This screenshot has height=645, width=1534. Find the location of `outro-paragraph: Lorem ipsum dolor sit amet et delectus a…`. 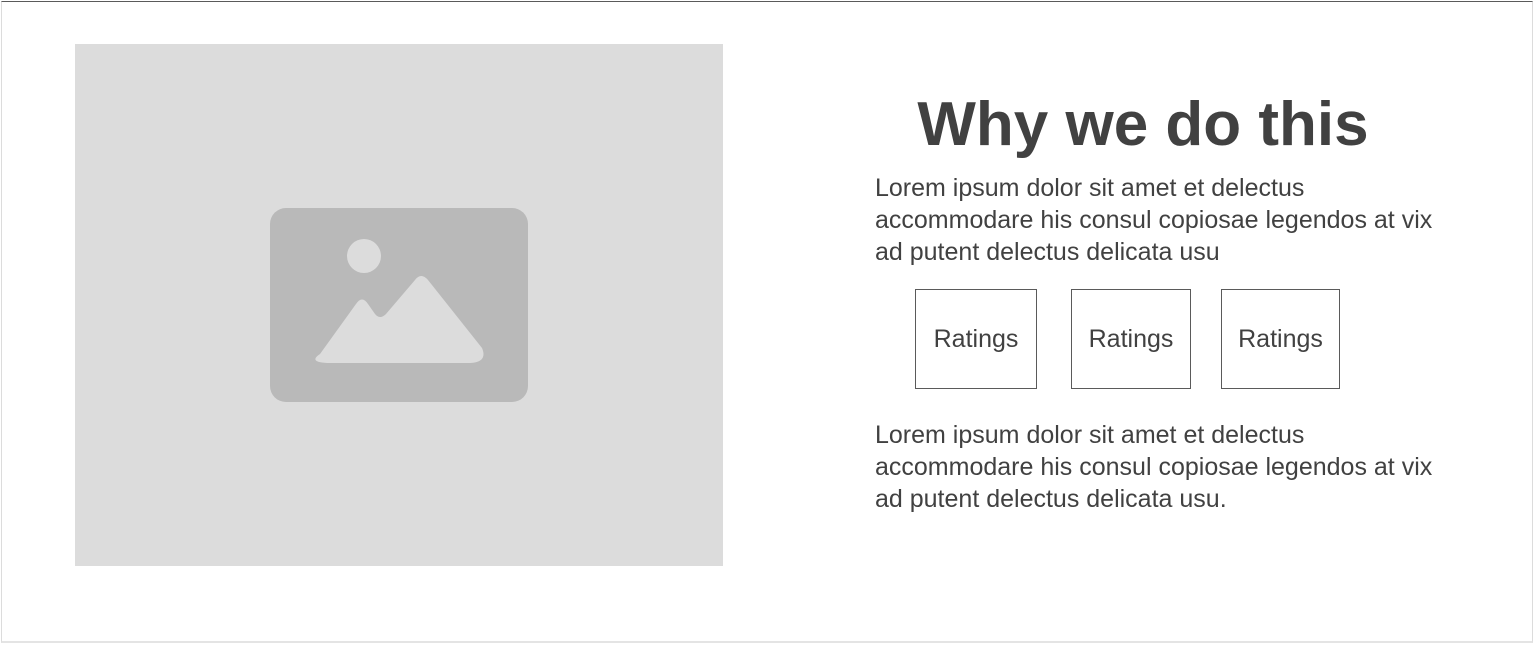

outro-paragraph: Lorem ipsum dolor sit amet et delectus a… is located at coordinates (1154, 467).